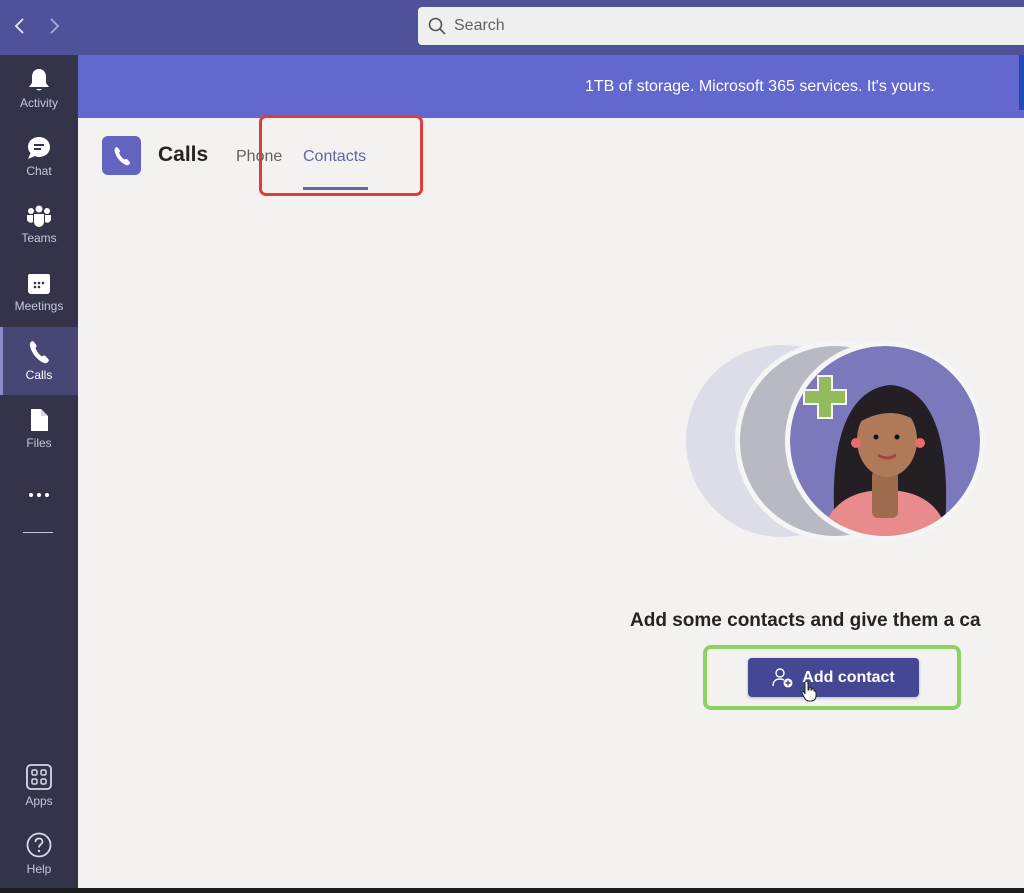  I want to click on page-title: Calls, so click(183, 154).